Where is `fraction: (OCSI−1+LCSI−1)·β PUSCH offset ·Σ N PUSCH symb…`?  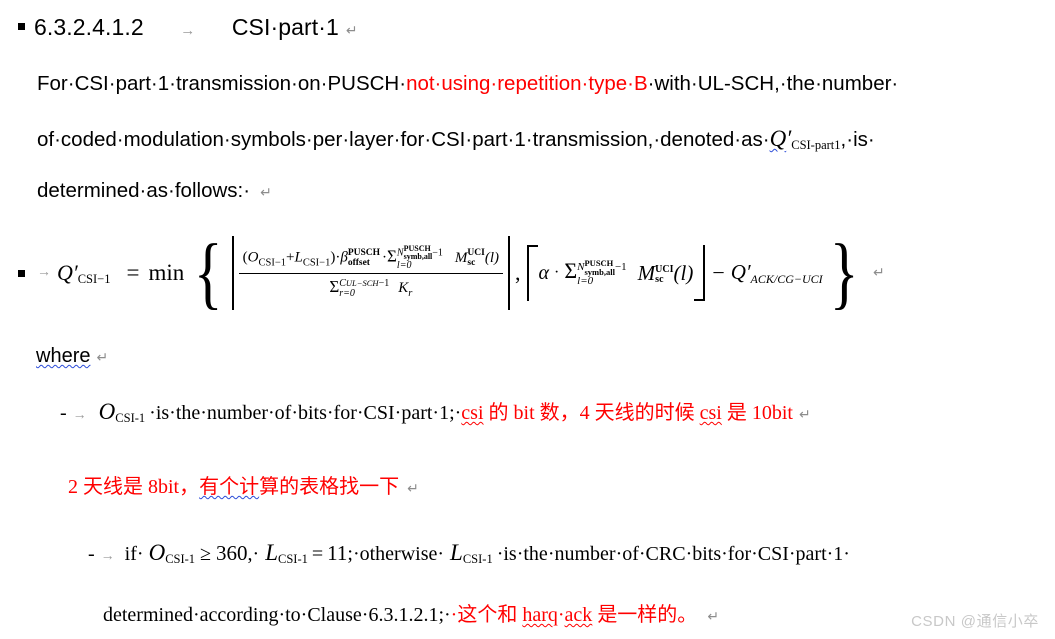 fraction: (OCSI−1+LCSI−1)·β PUSCH offset ·Σ N PUSCH symb… is located at coordinates (370, 272).